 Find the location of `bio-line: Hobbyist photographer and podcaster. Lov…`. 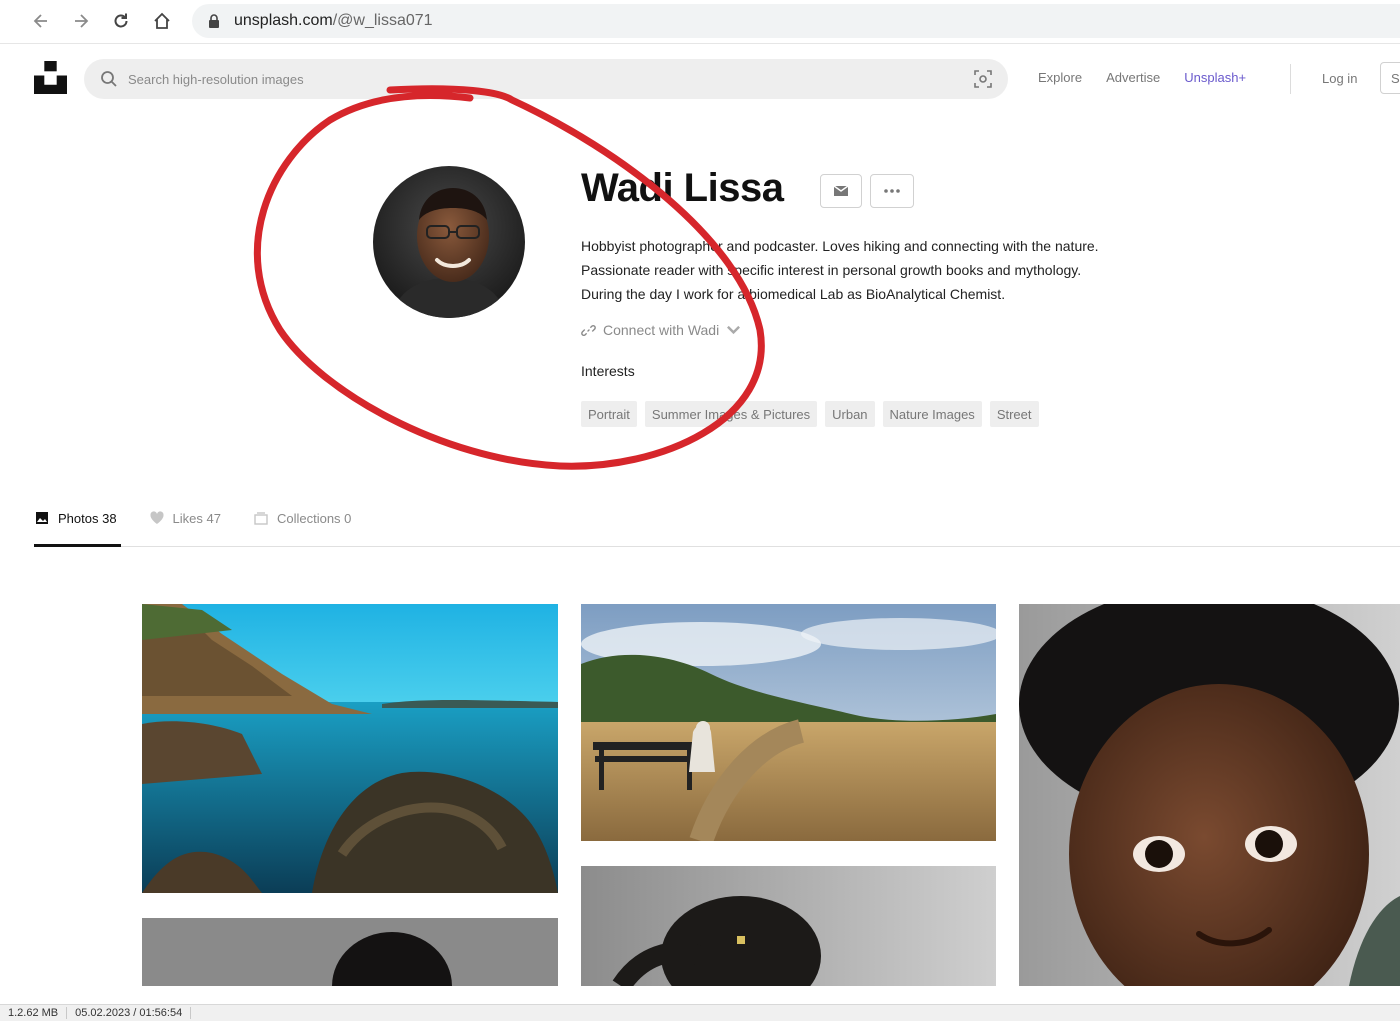

bio-line: Hobbyist photographer and podcaster. Lov… is located at coordinates (840, 246).